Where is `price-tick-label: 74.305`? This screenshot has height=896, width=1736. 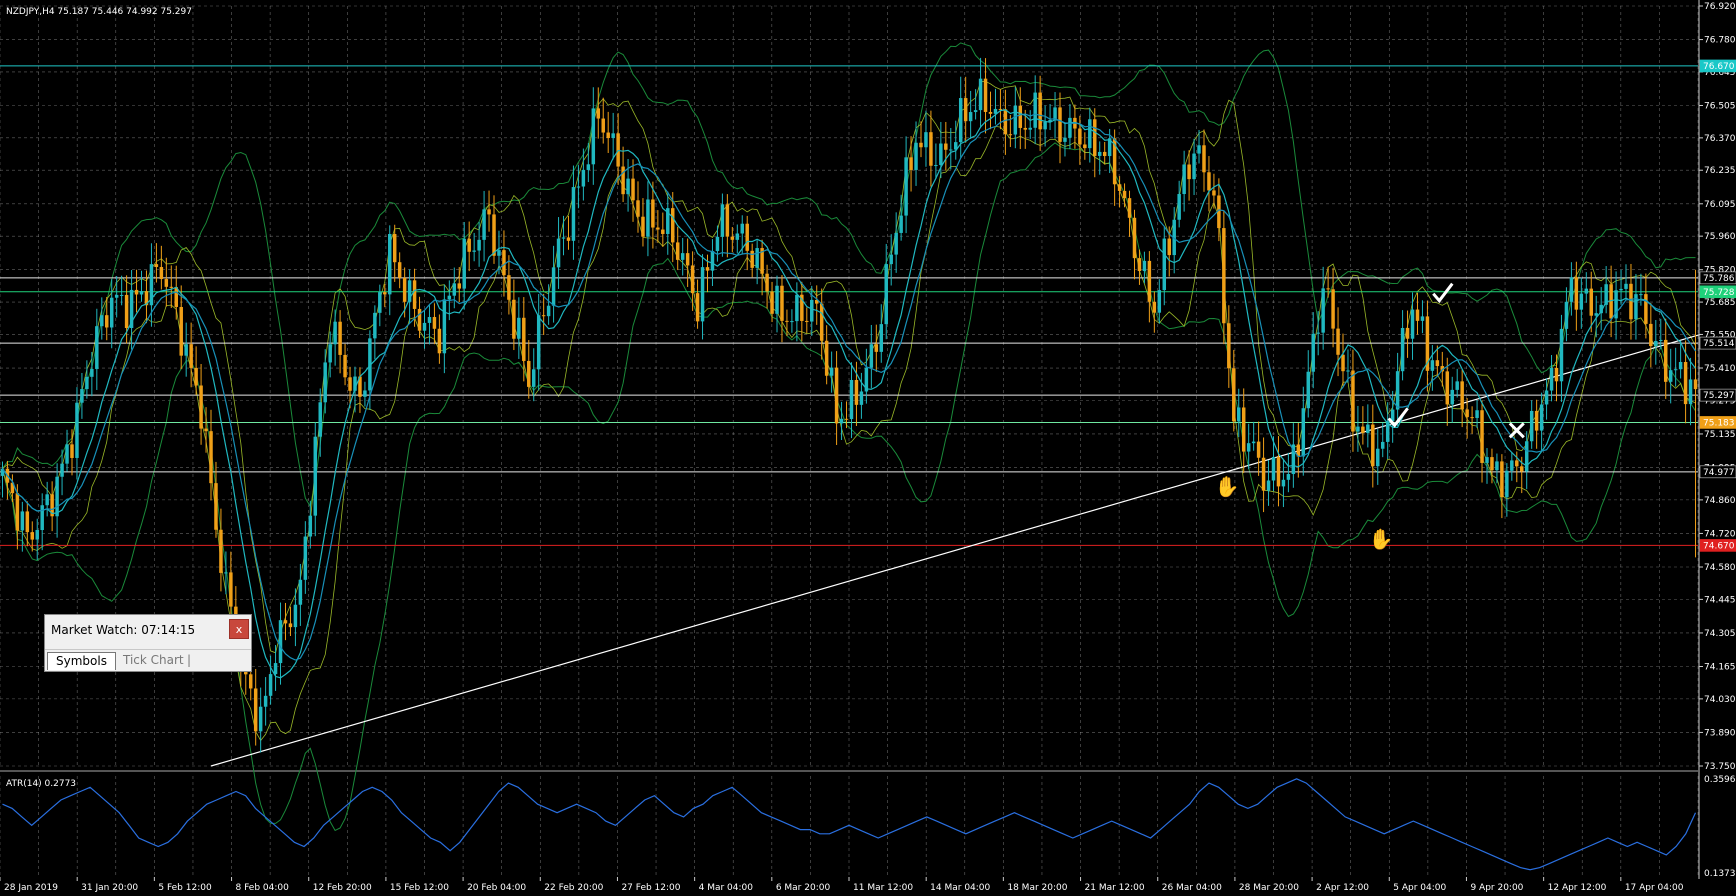 price-tick-label: 74.305 is located at coordinates (1720, 634).